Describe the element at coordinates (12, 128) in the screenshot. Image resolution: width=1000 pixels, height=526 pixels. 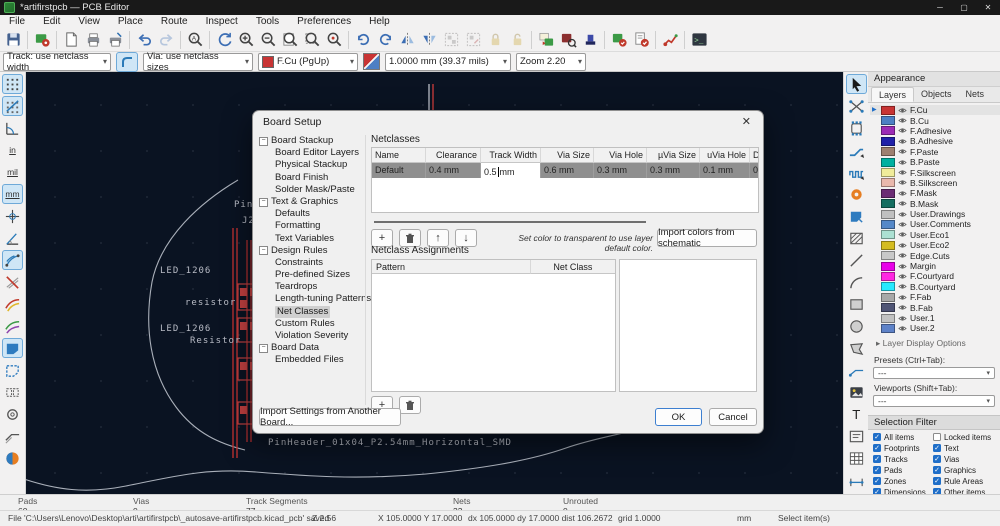
I see `polar-coordinates-button` at that location.